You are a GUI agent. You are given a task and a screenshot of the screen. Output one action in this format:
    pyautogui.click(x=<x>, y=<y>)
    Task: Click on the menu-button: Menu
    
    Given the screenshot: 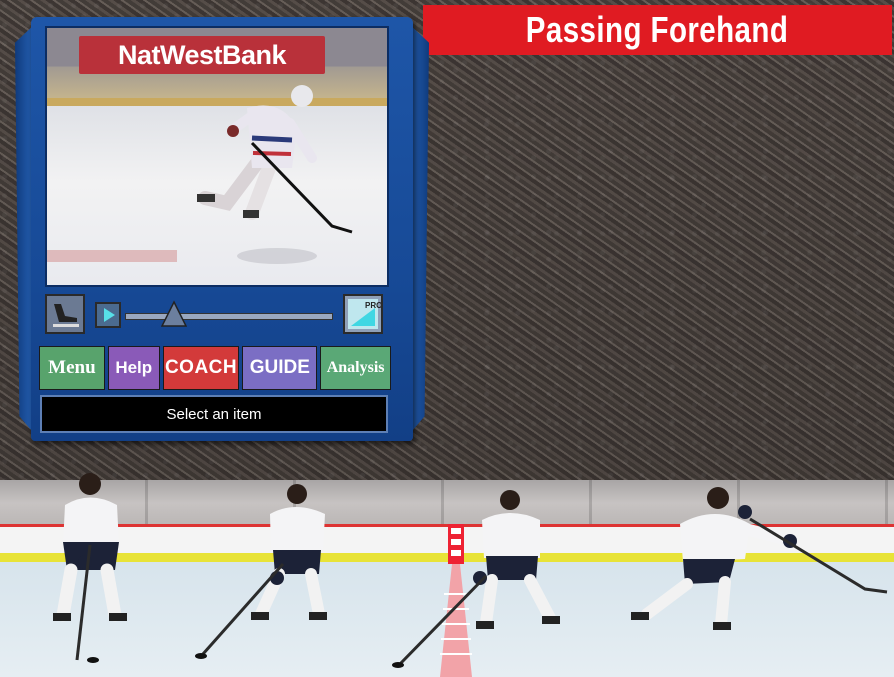 What is the action you would take?
    pyautogui.click(x=72, y=368)
    